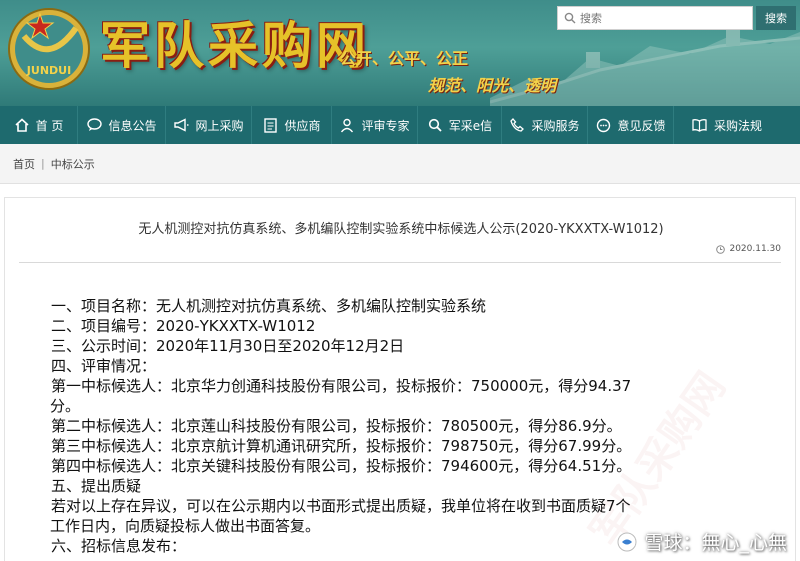 The height and width of the screenshot is (561, 800). What do you see at coordinates (755, 249) in the screenshot?
I see `article-date-text: 2020.11.30` at bounding box center [755, 249].